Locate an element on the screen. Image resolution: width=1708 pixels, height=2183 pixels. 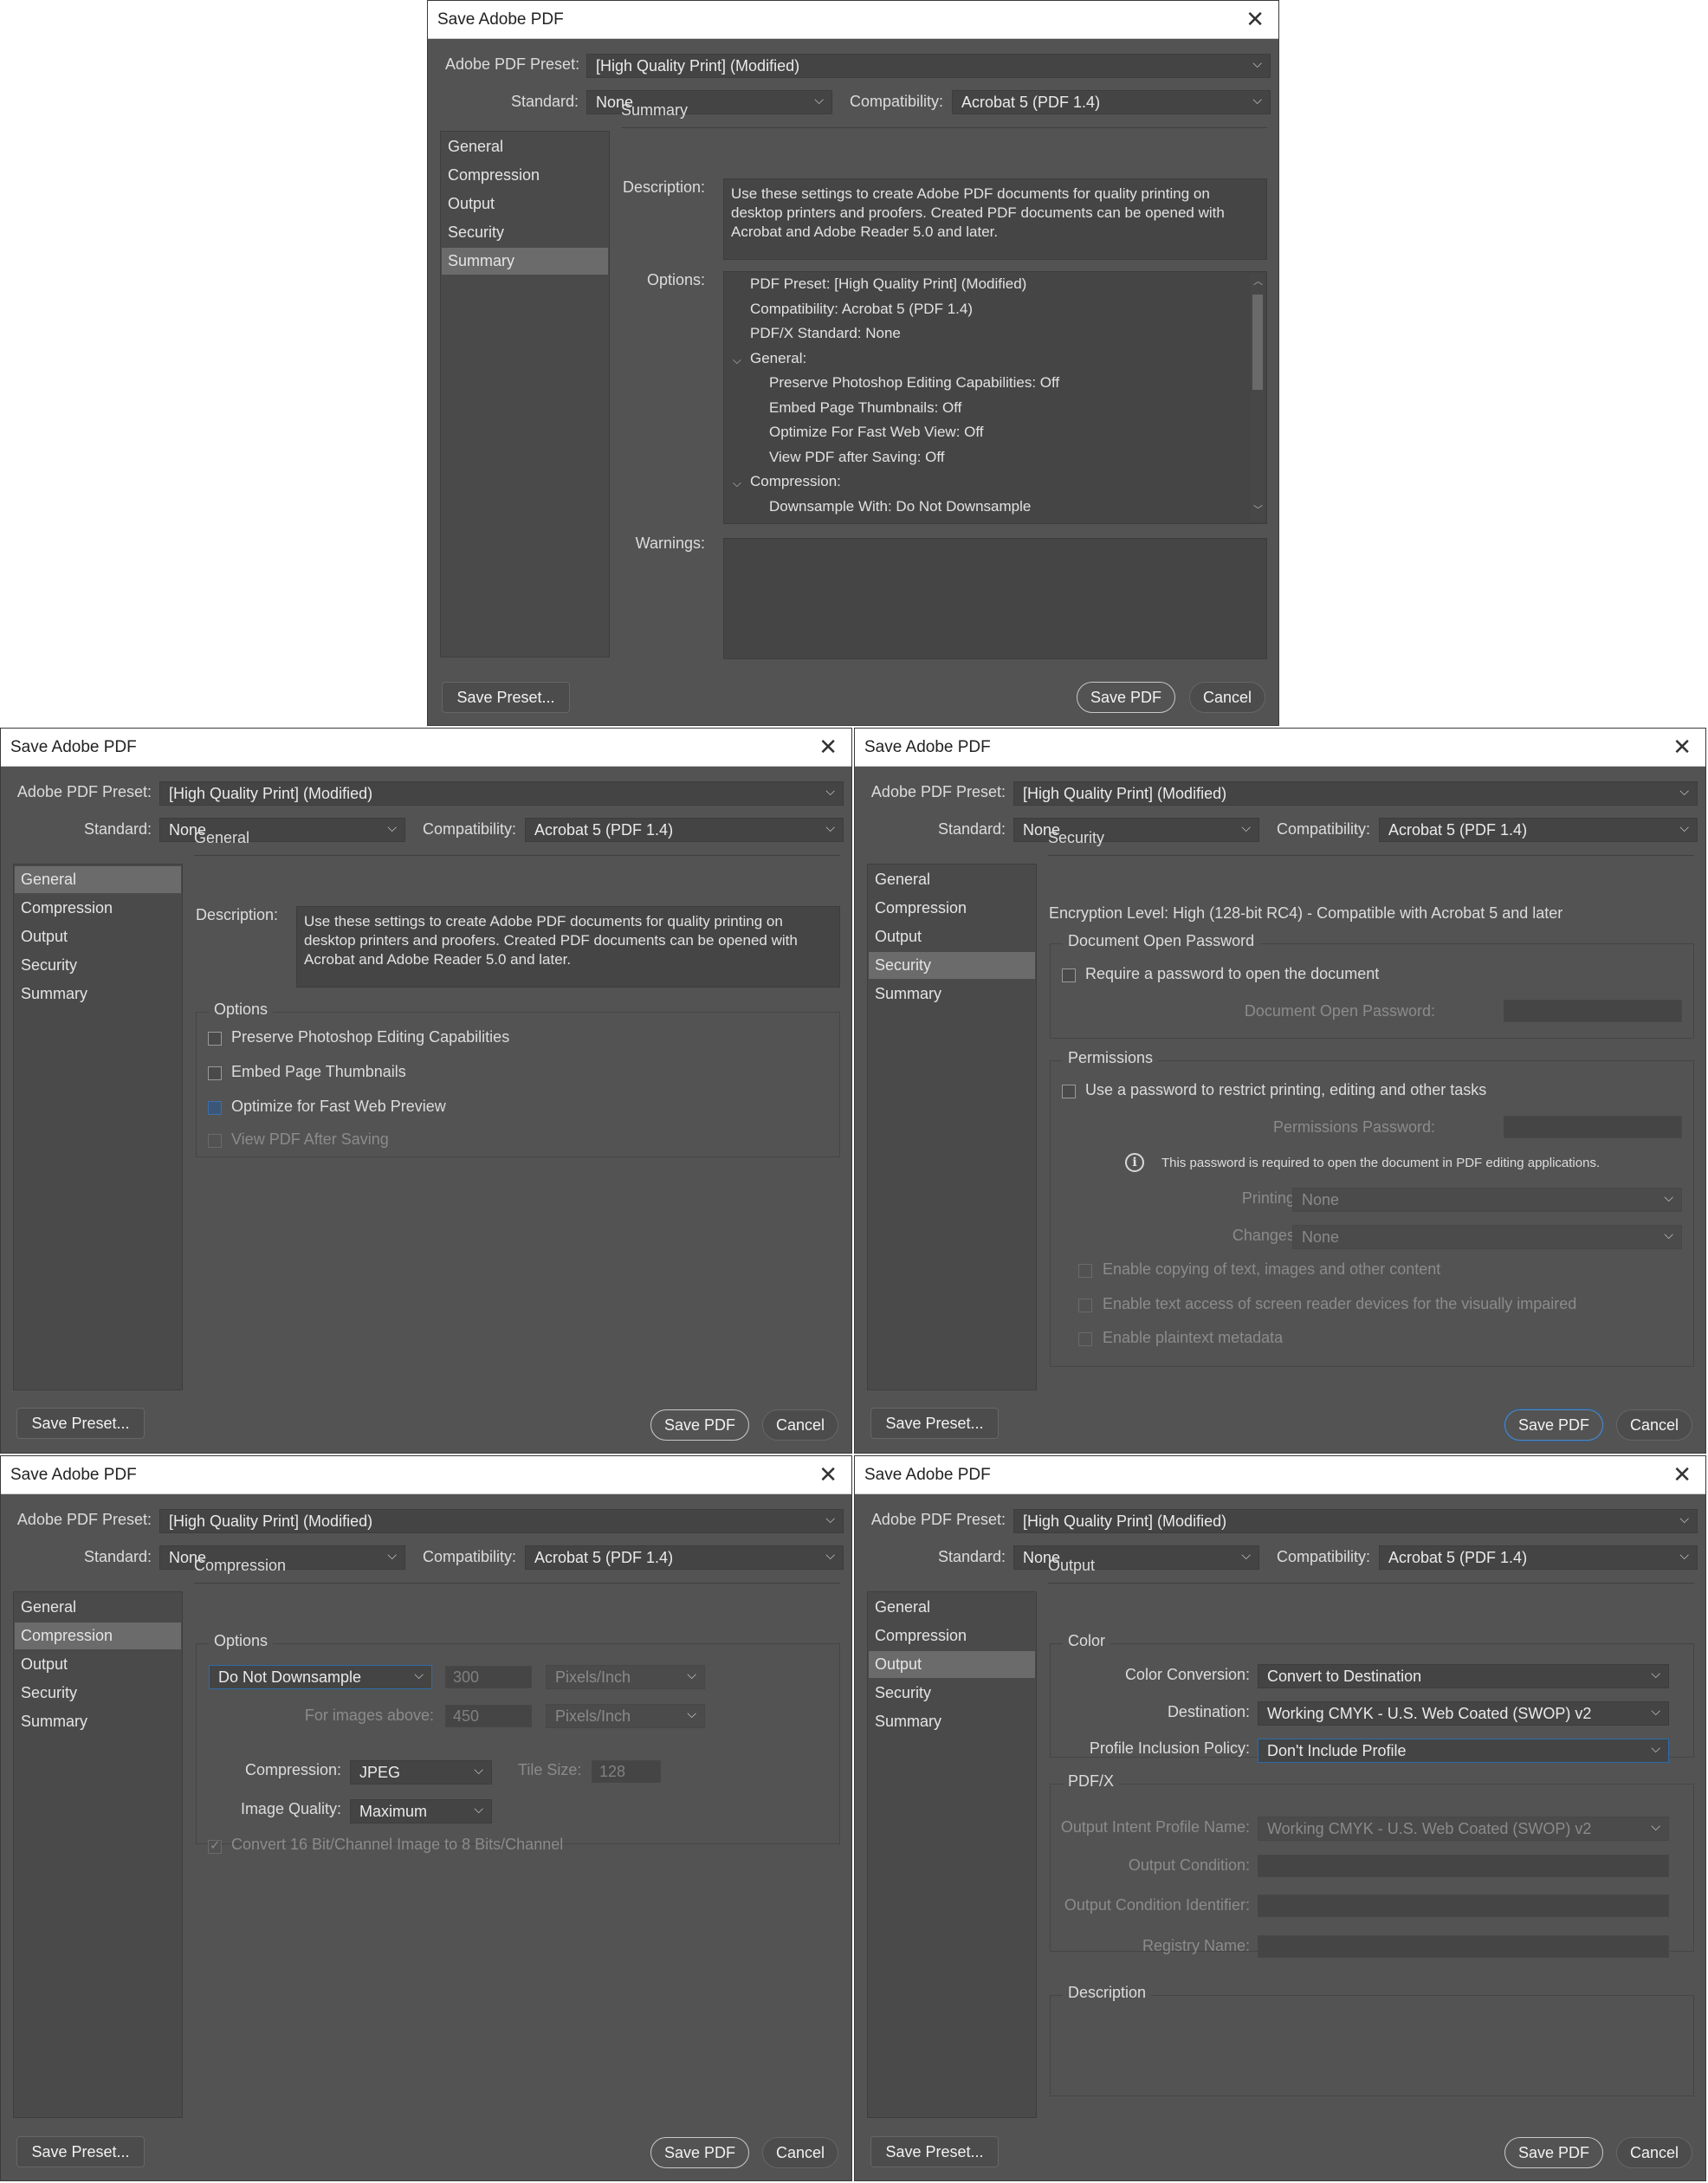
convert-16bit-checkbox is located at coordinates (215, 1845).